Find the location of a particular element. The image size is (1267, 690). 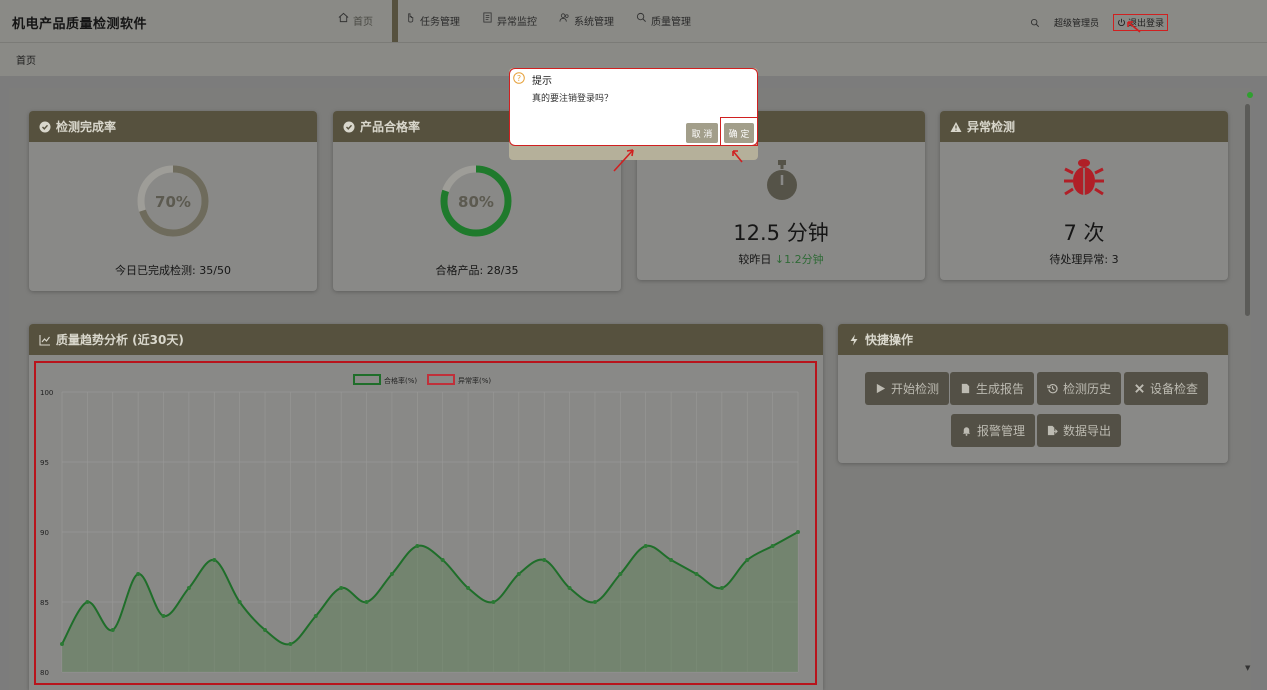

anomaly-value: 7 次 is located at coordinates (1084, 233).